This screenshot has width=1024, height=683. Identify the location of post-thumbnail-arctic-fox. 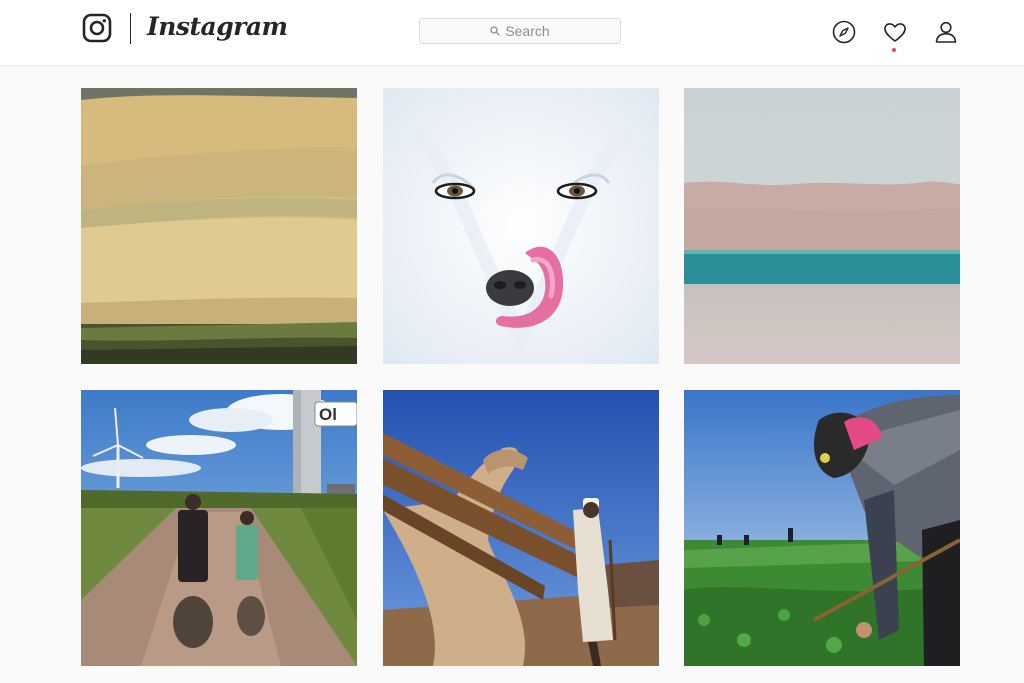
(521, 226).